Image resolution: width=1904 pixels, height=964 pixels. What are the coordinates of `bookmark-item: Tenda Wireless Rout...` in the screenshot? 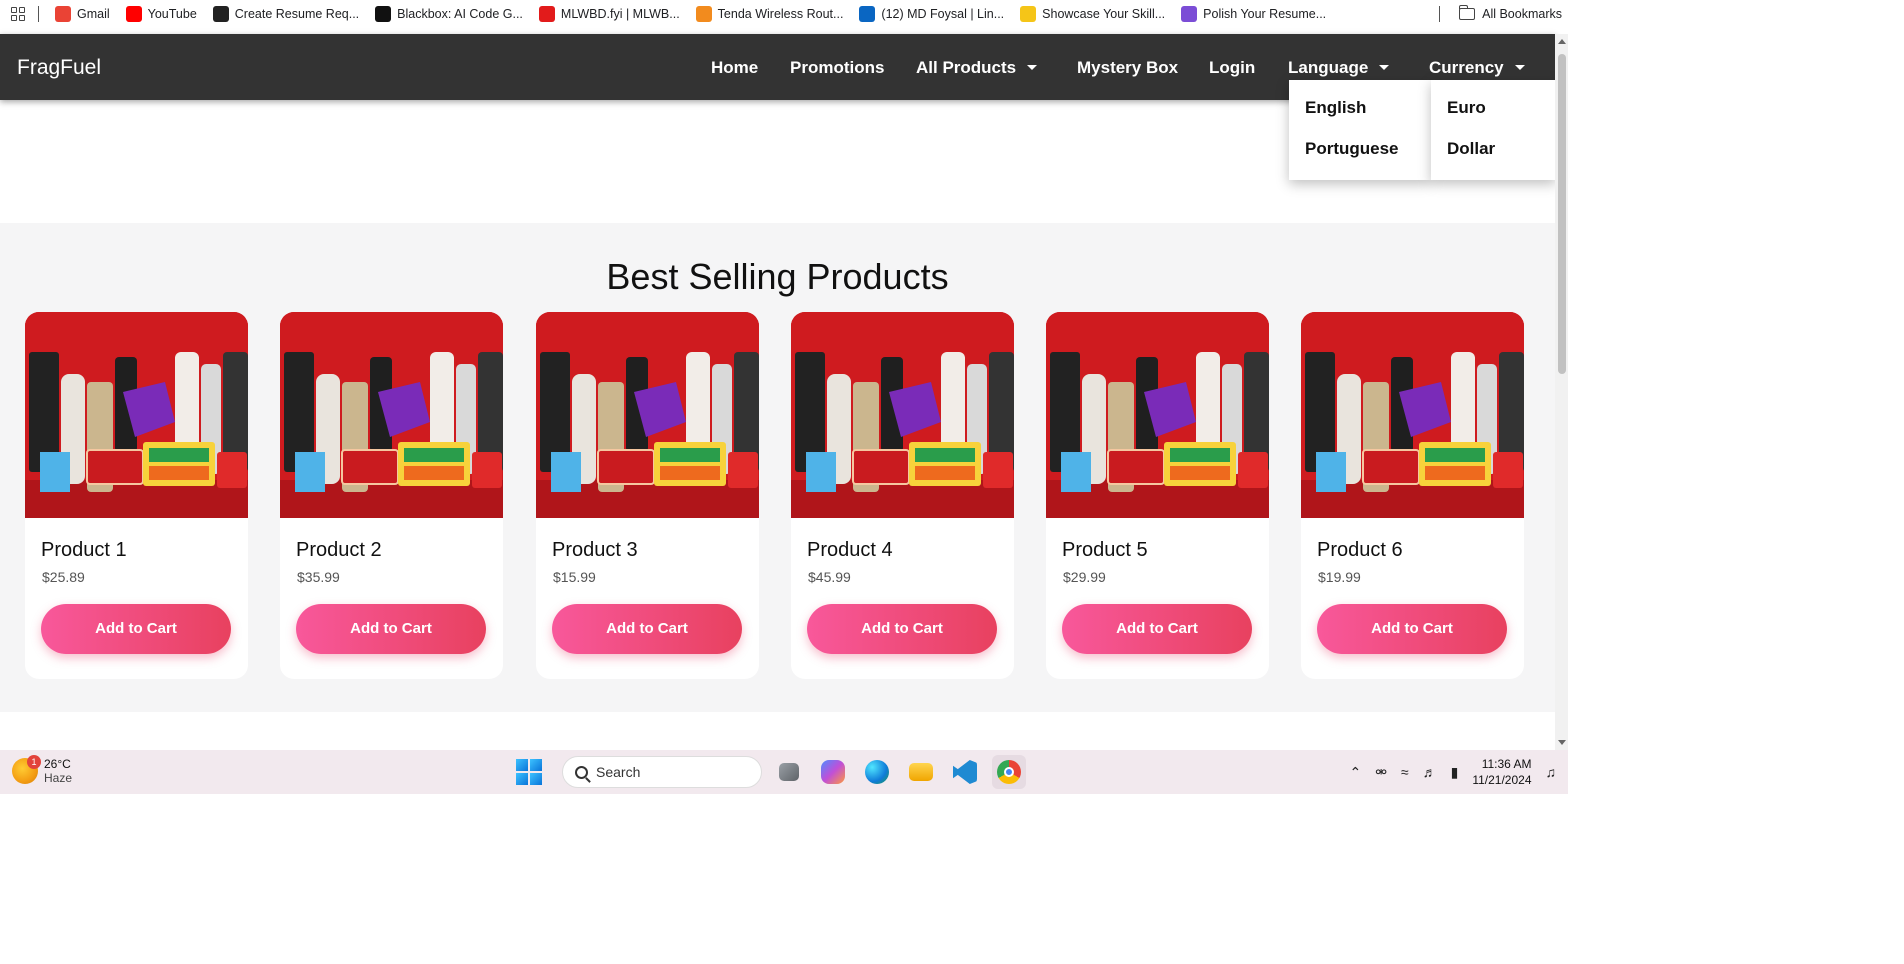 It's located at (770, 14).